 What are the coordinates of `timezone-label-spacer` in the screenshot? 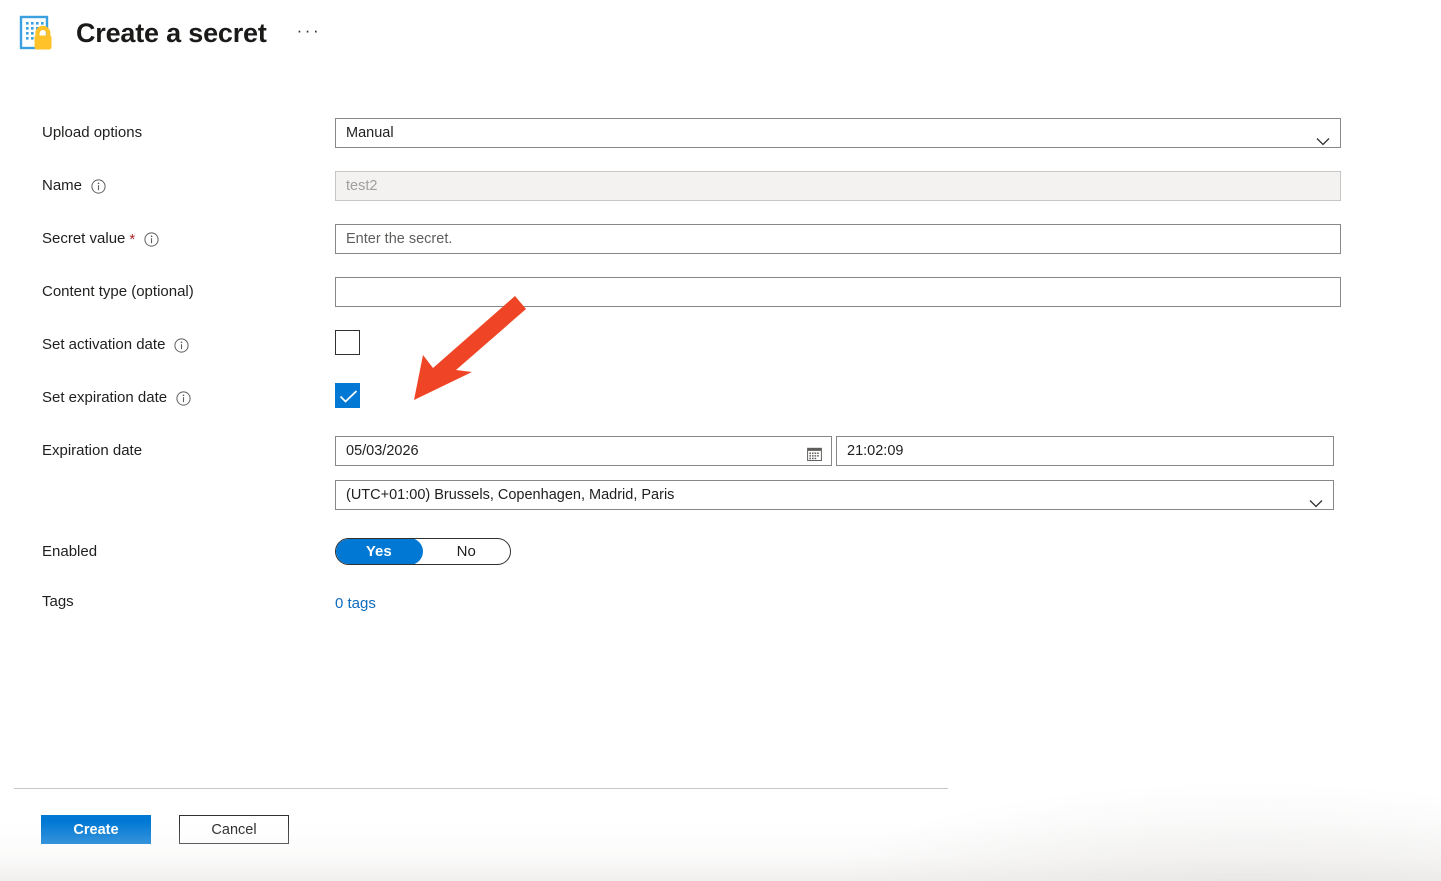 It's located at (167, 495).